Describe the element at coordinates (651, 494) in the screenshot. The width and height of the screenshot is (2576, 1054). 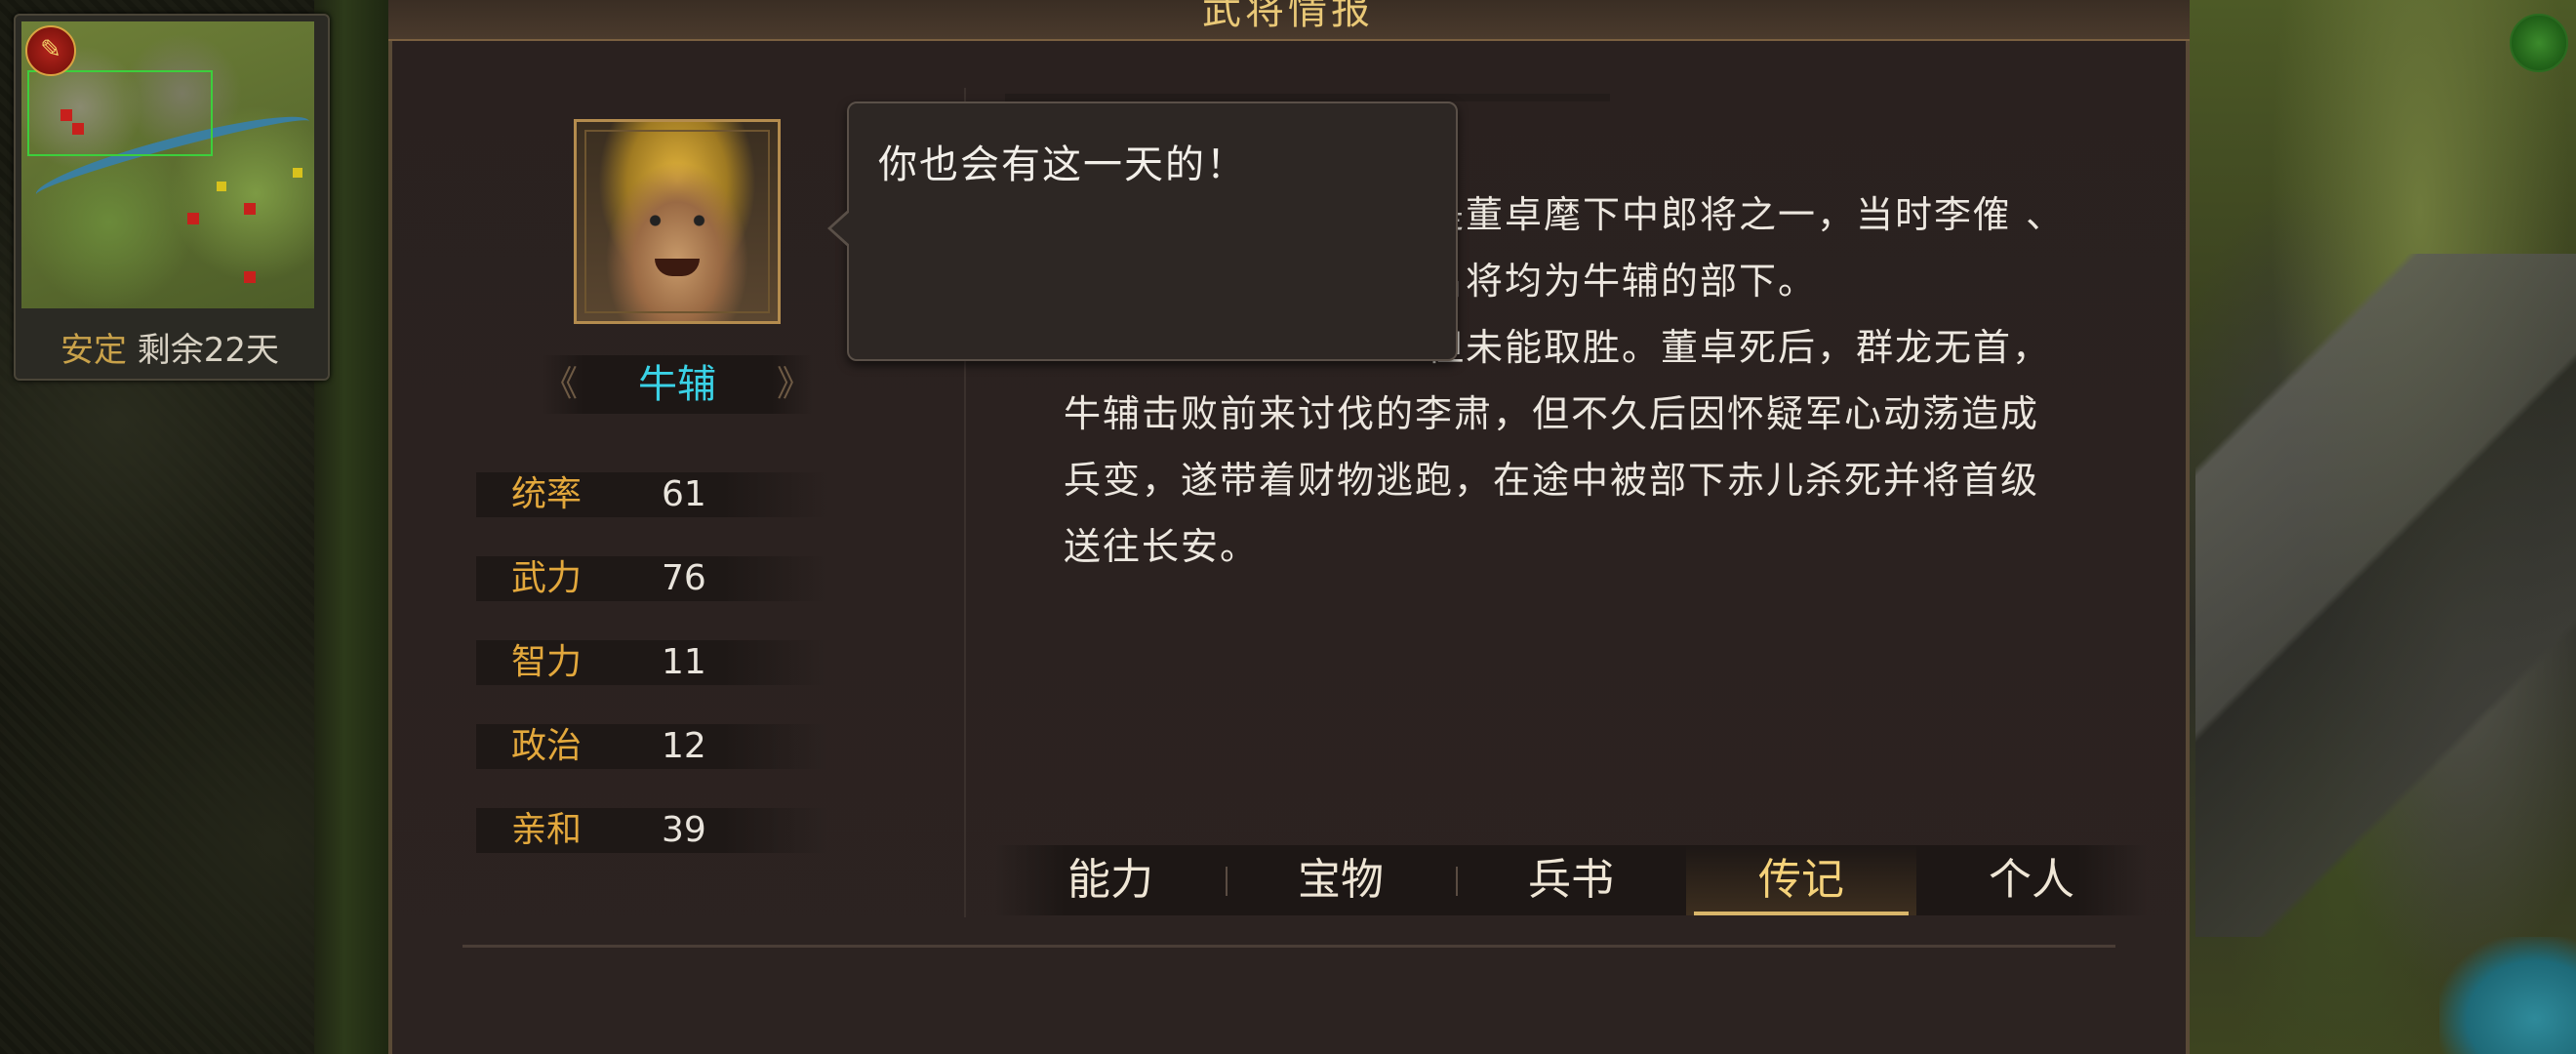
I see `stat-row-leadership: 统率 61` at that location.